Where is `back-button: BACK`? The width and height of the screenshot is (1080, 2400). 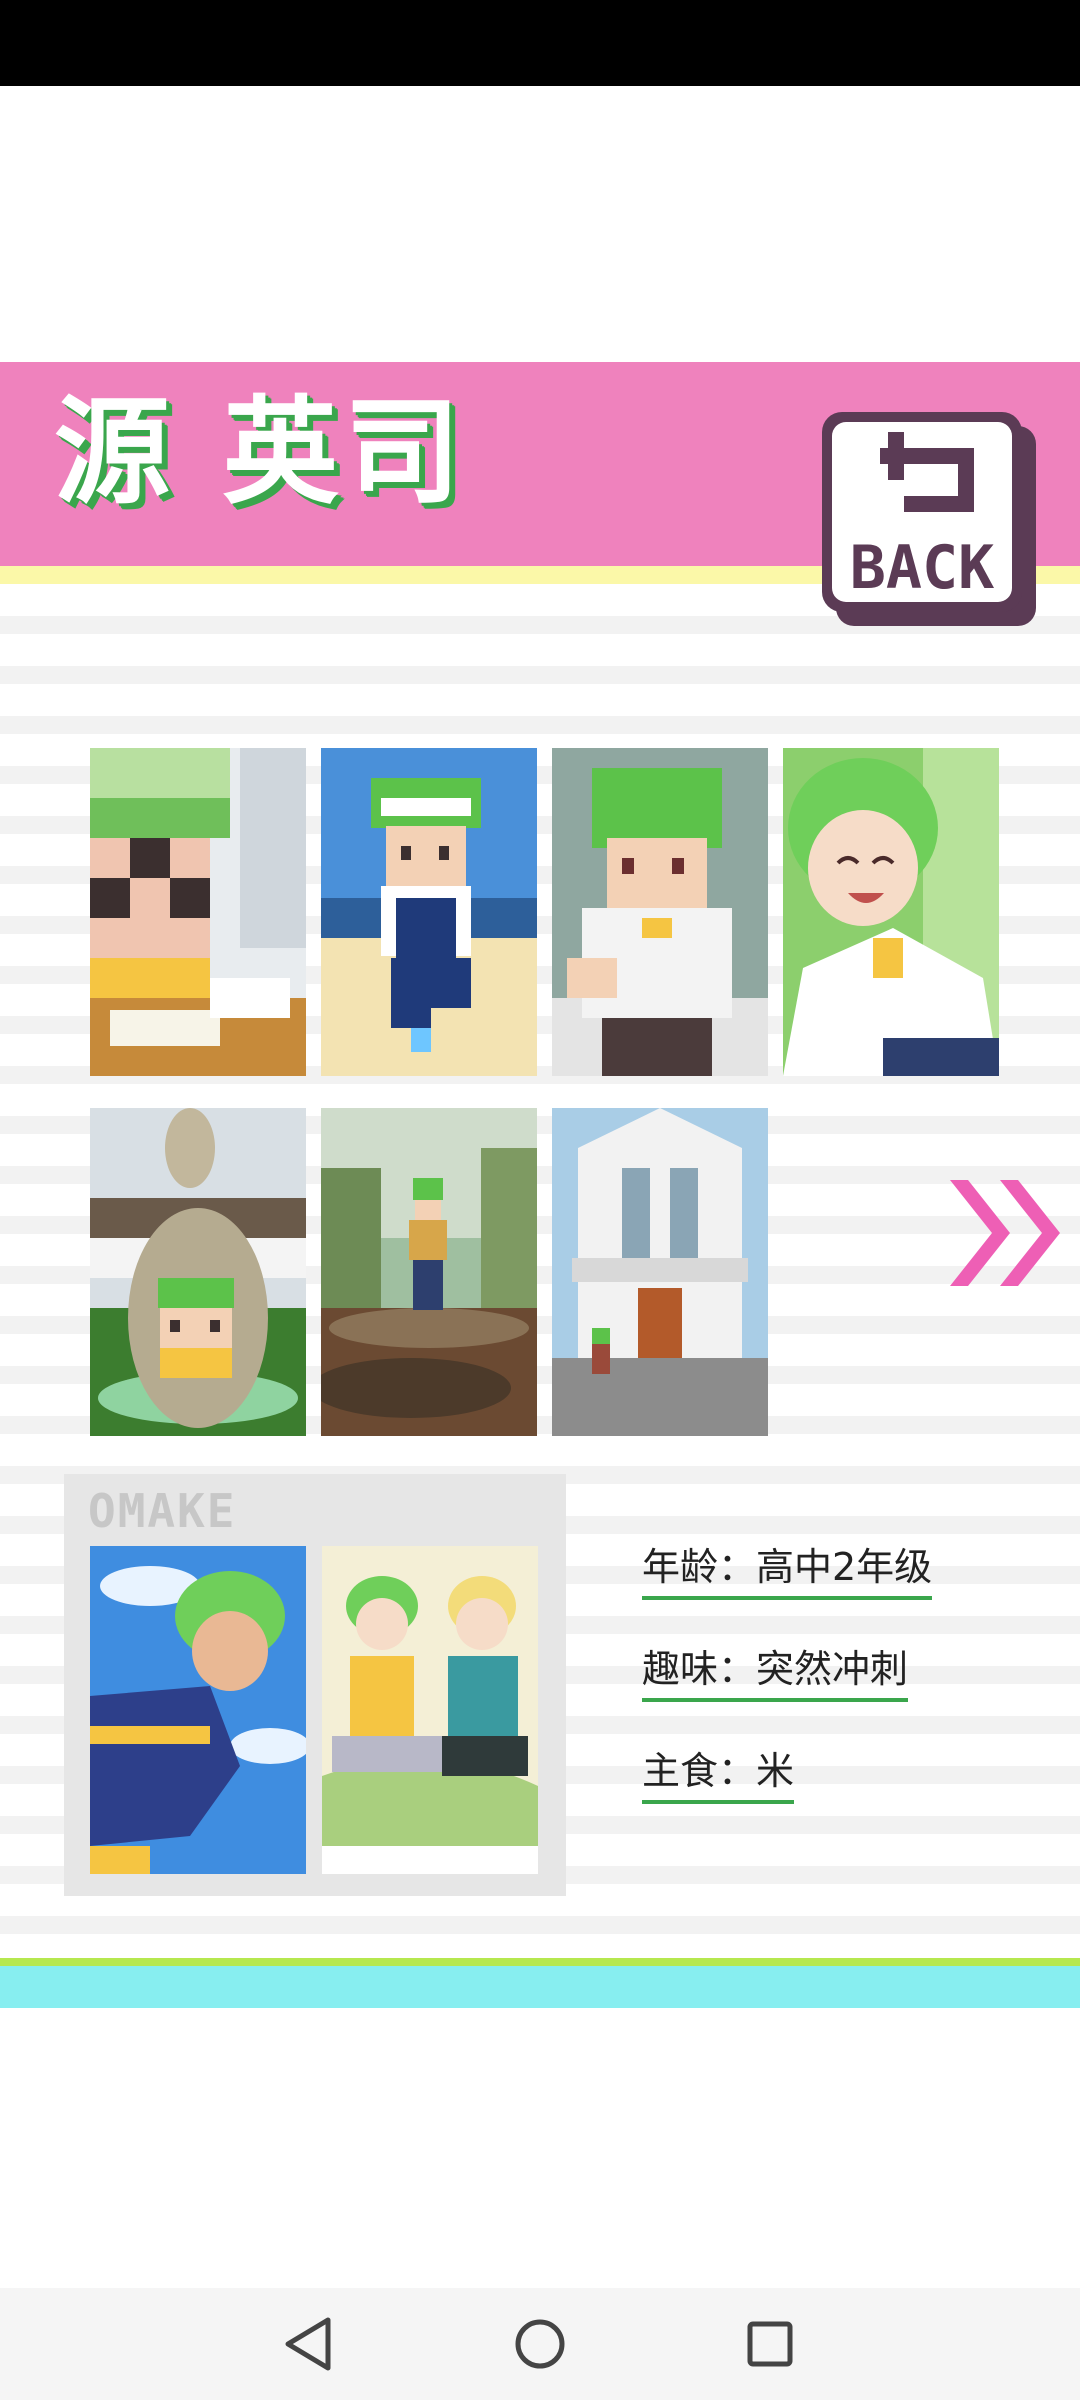 back-button: BACK is located at coordinates (929, 519).